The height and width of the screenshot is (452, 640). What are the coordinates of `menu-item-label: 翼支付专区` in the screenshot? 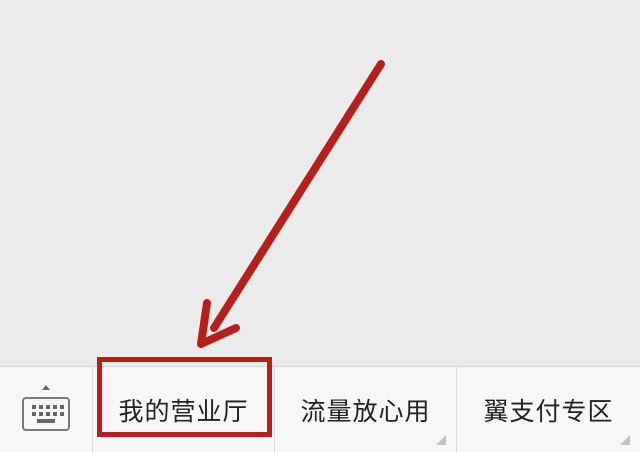 It's located at (548, 411).